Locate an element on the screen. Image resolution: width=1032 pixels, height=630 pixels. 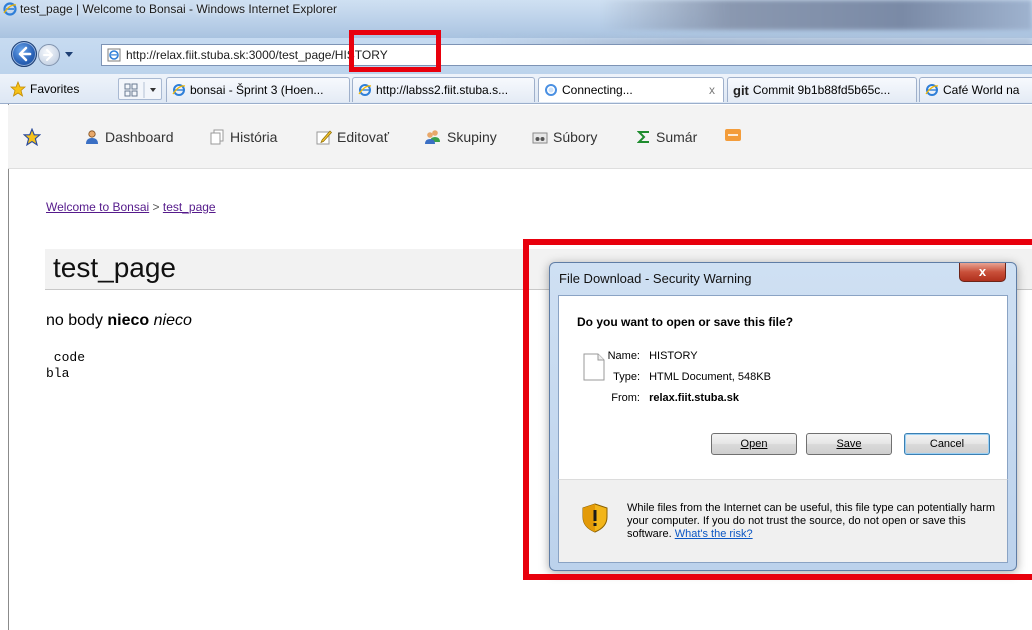
toolbar-subory: Súbory is located at coordinates (564, 137).